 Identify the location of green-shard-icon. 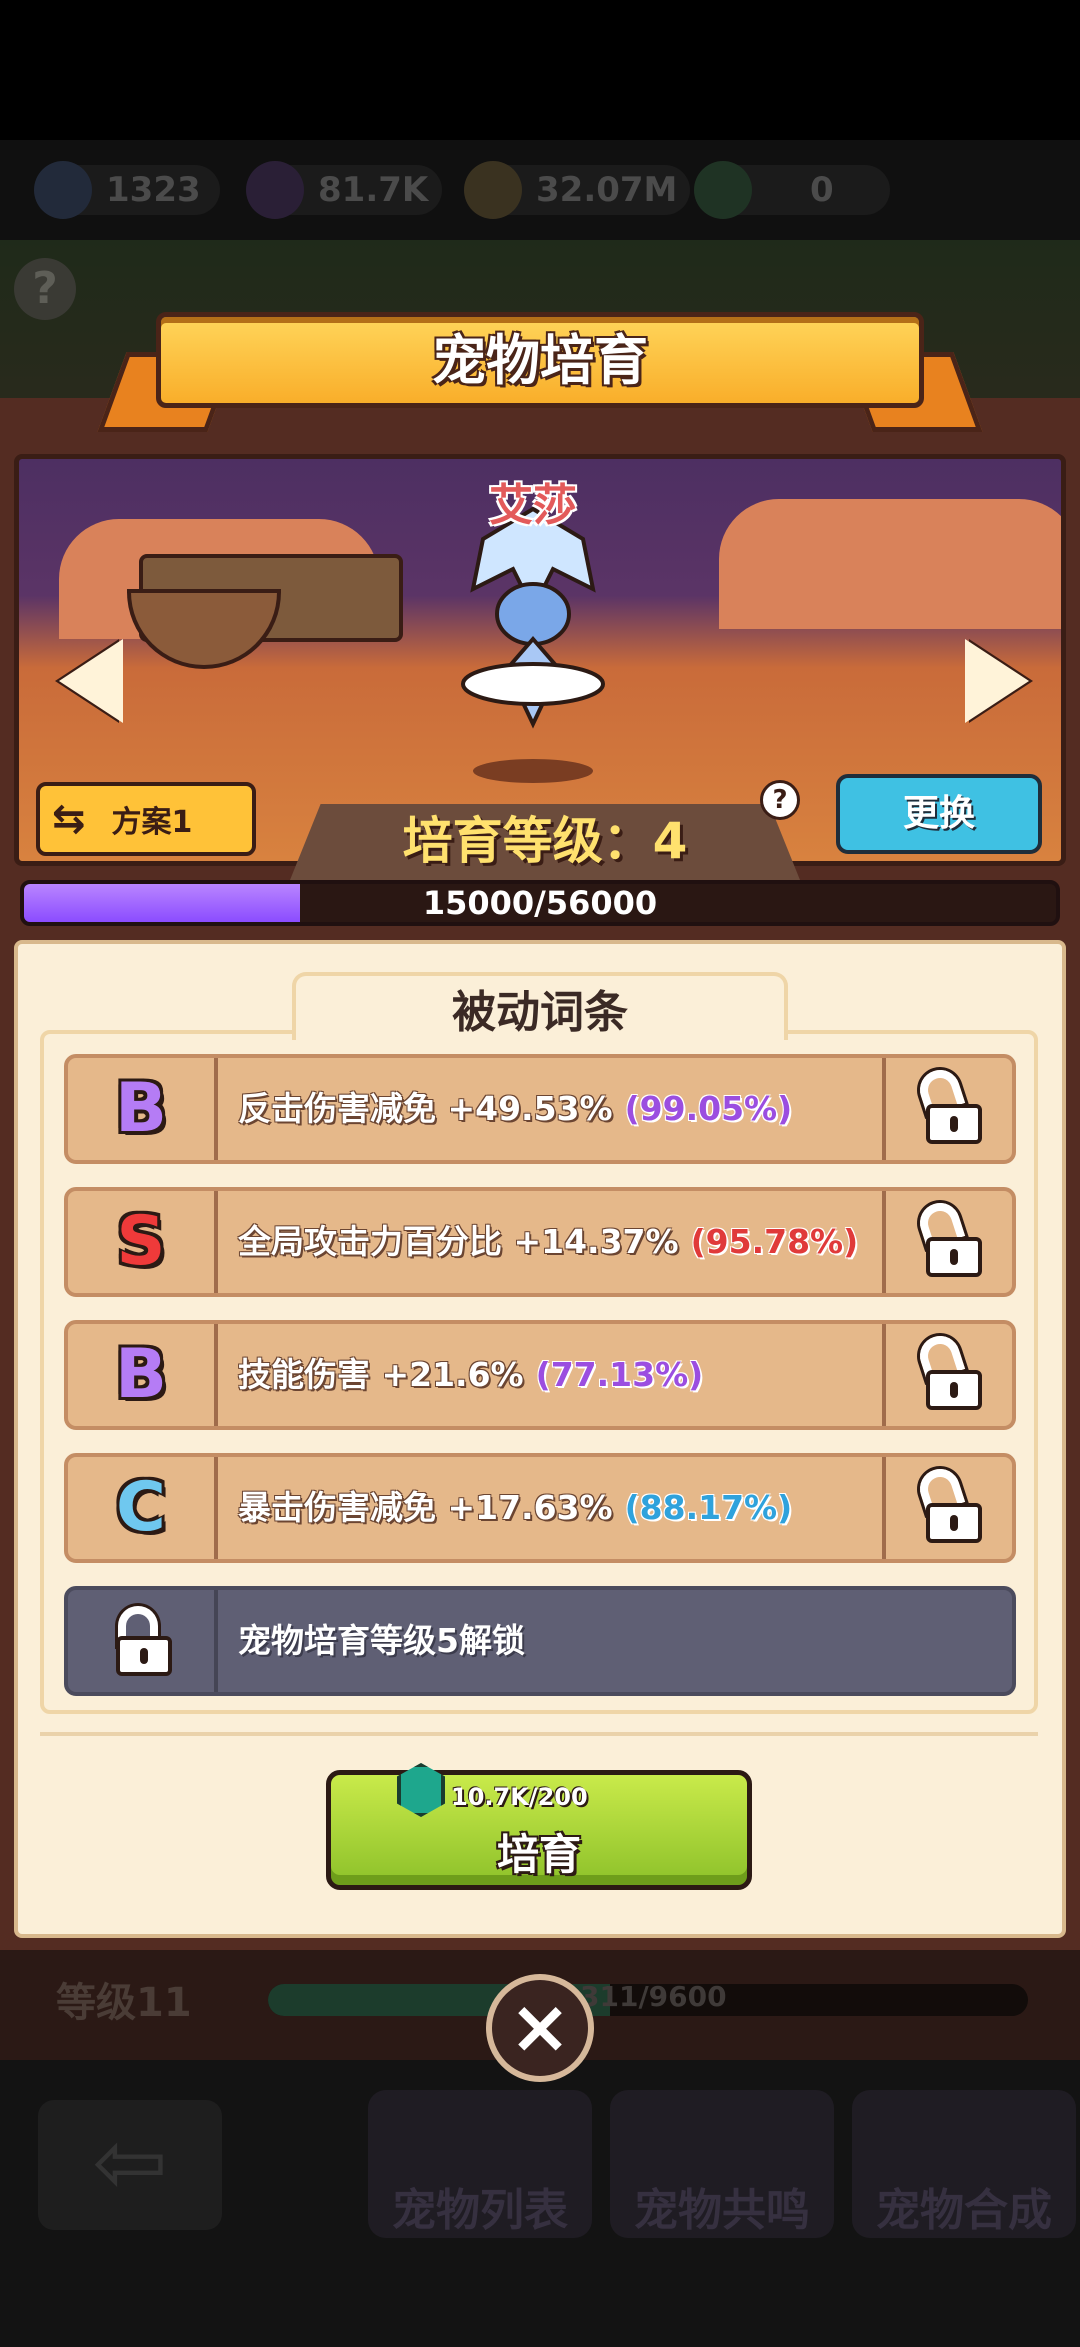
(723, 190).